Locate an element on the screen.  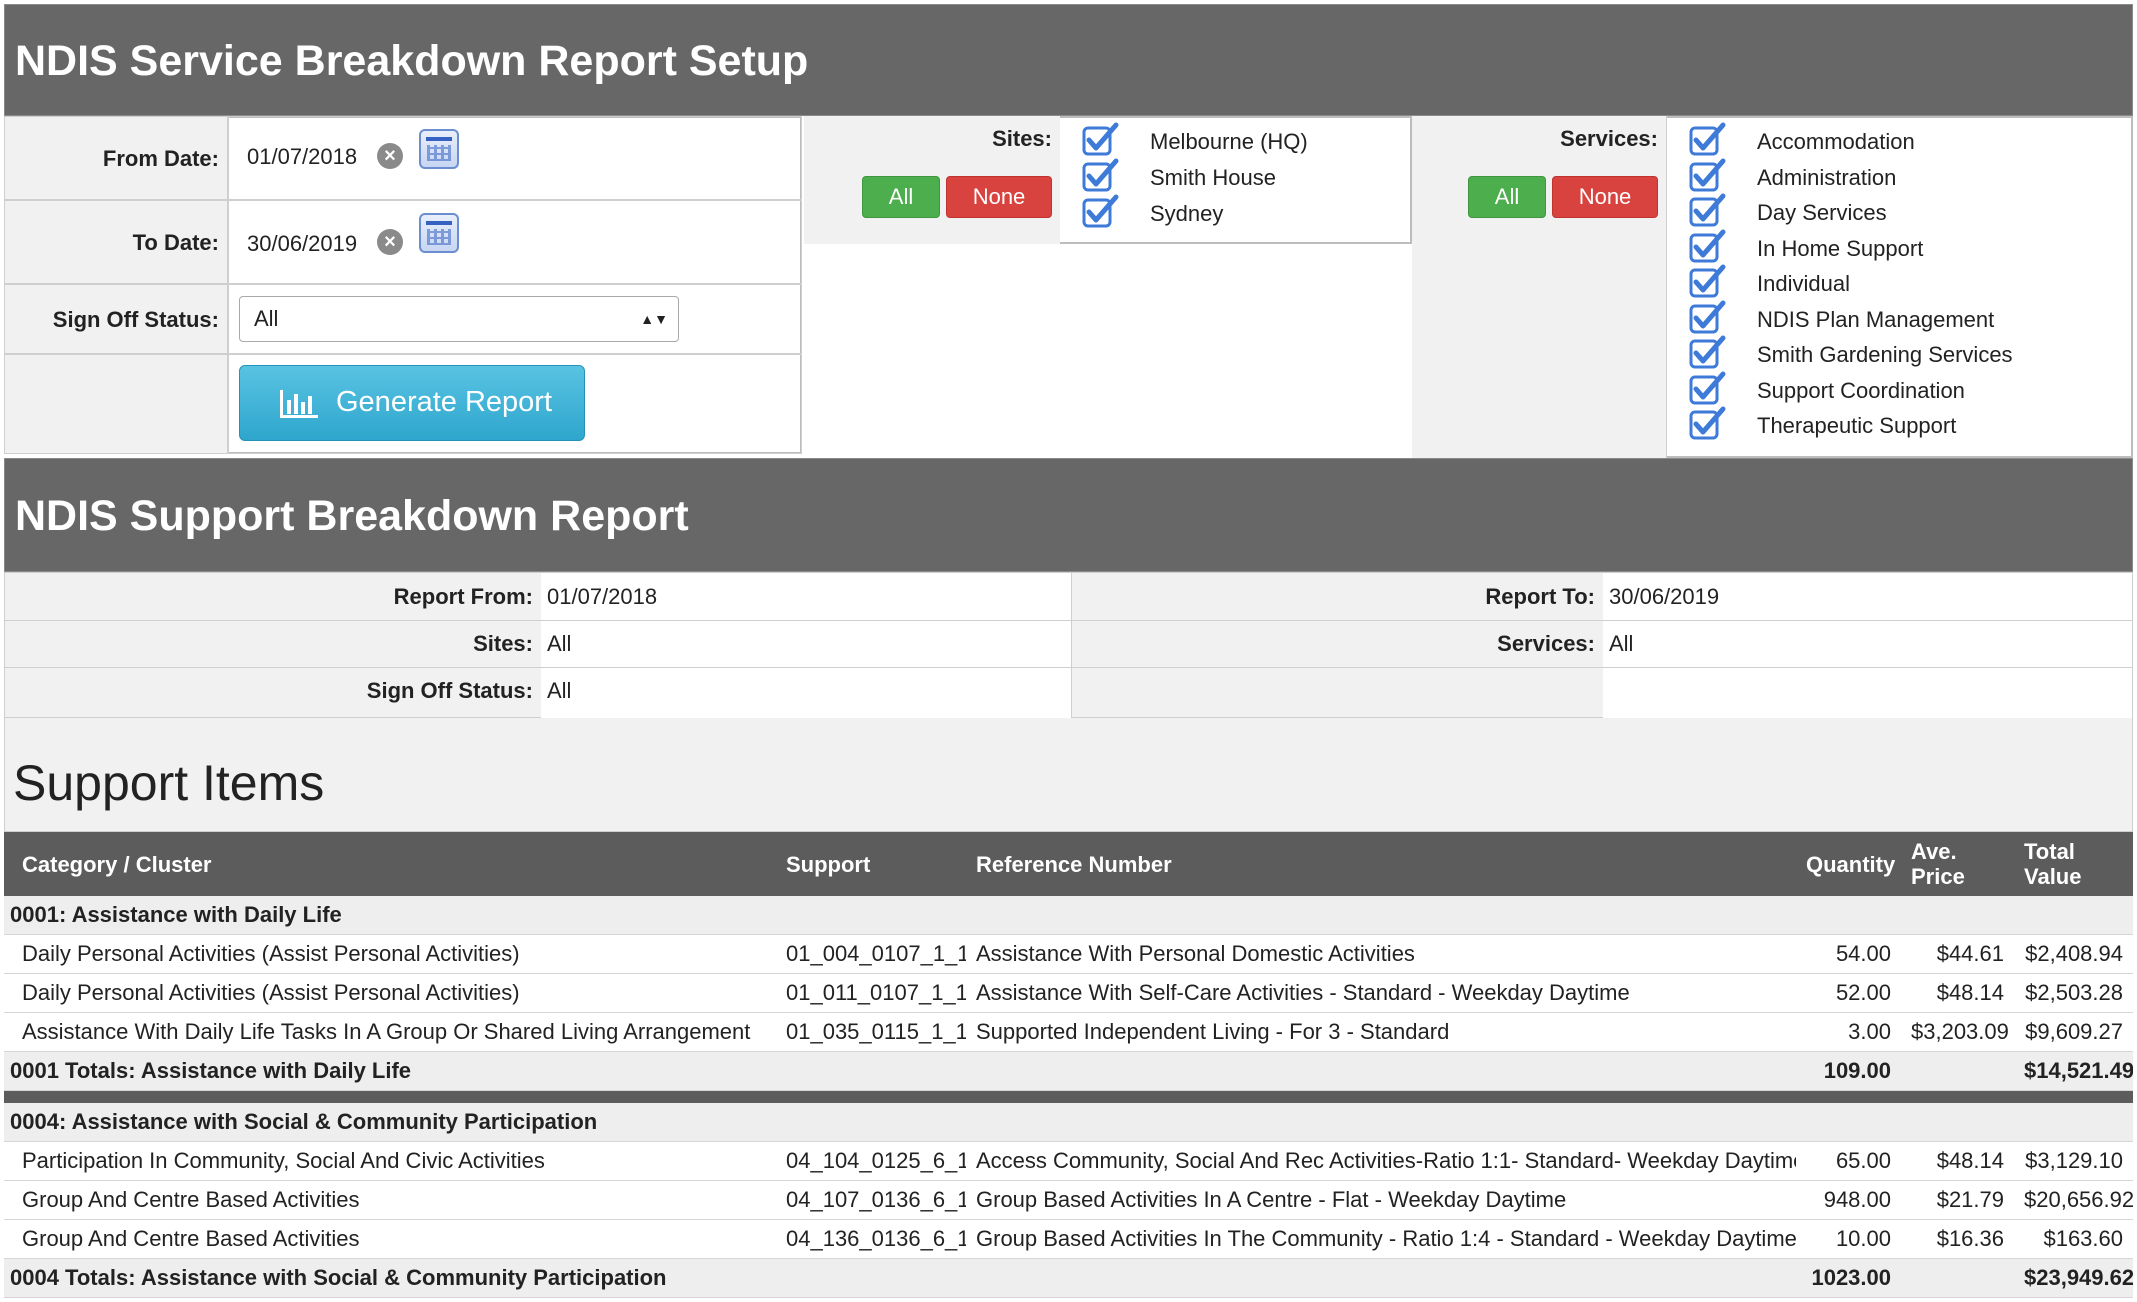
service-option-label: In Home Support is located at coordinates (1840, 248).